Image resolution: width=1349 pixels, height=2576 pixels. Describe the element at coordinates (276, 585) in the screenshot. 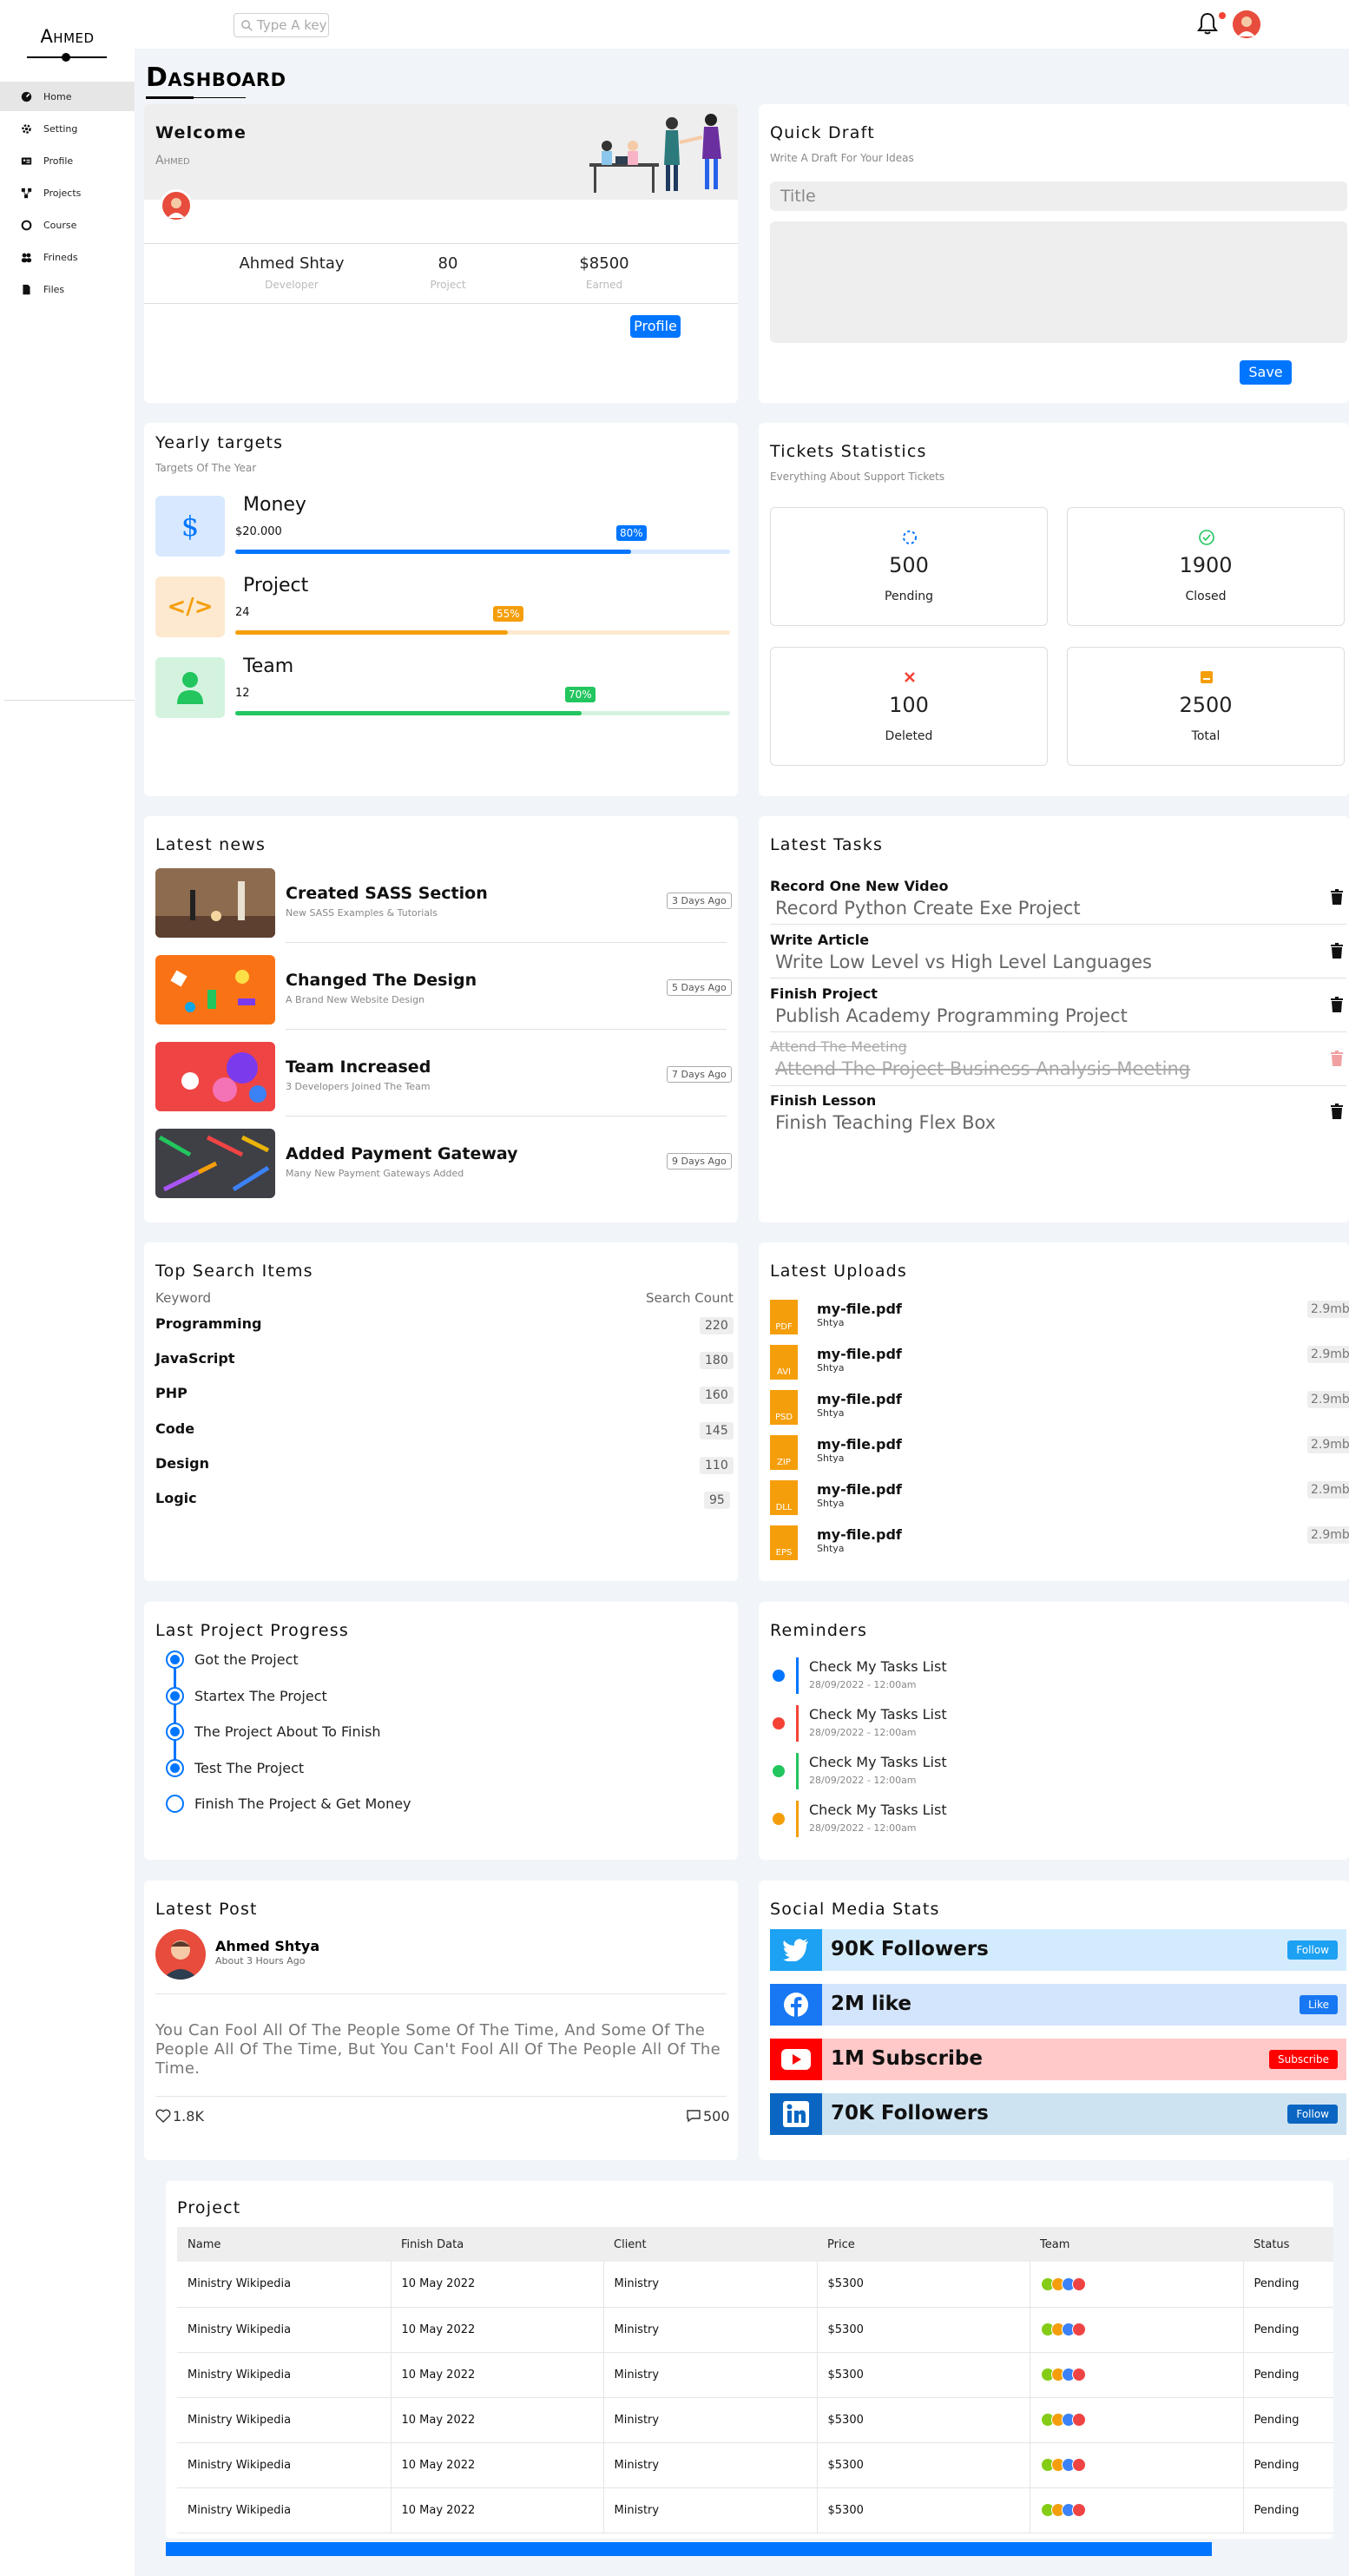

I see `target-name: Project` at that location.